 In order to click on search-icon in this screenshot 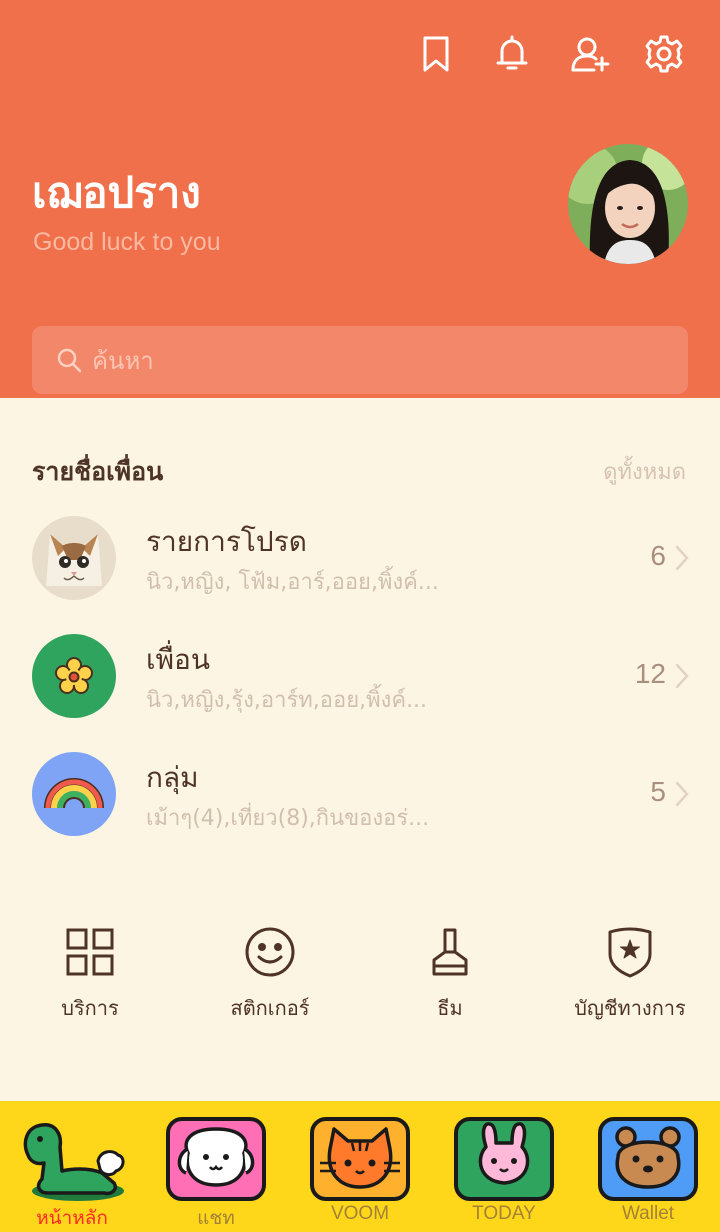, I will do `click(69, 360)`.